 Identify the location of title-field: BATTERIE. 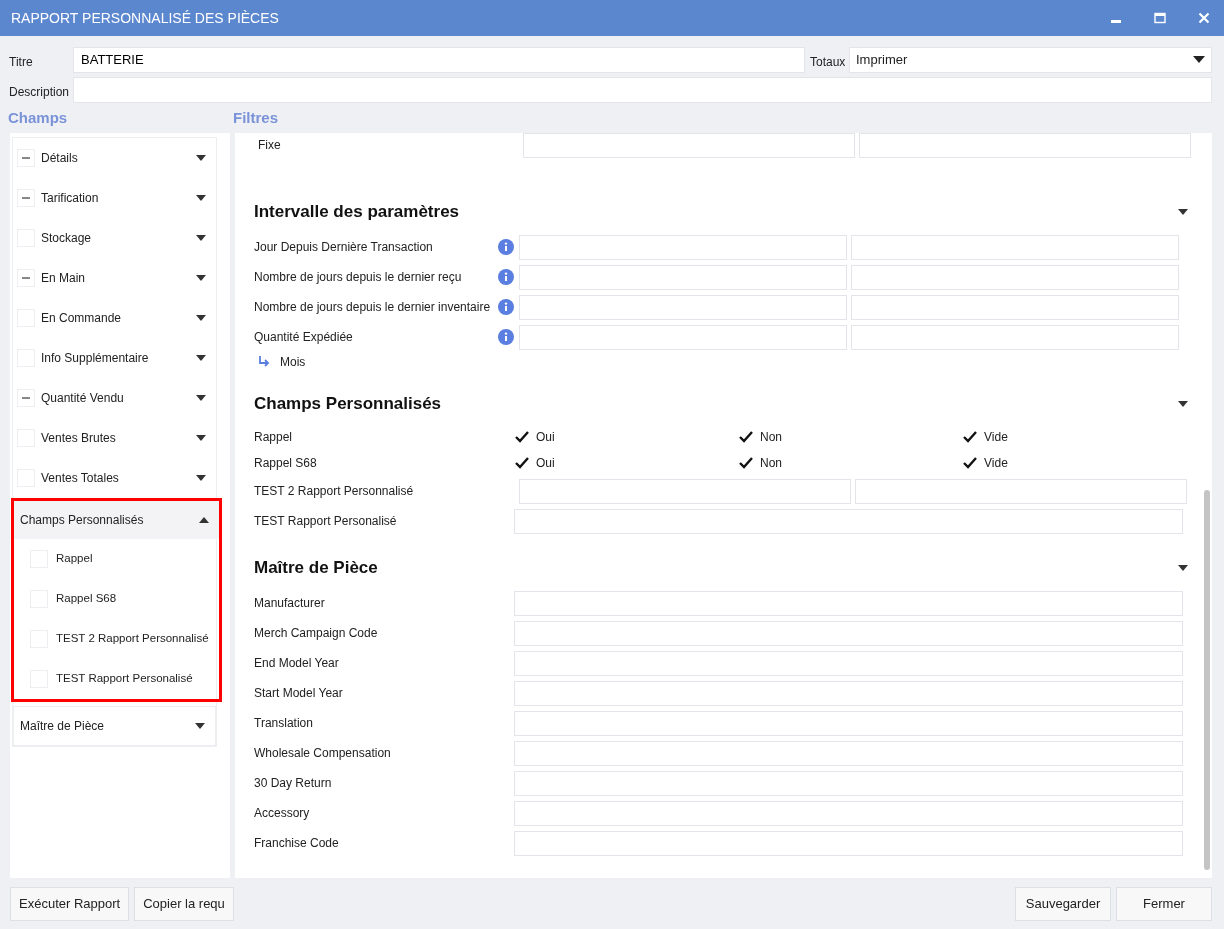
(439, 59).